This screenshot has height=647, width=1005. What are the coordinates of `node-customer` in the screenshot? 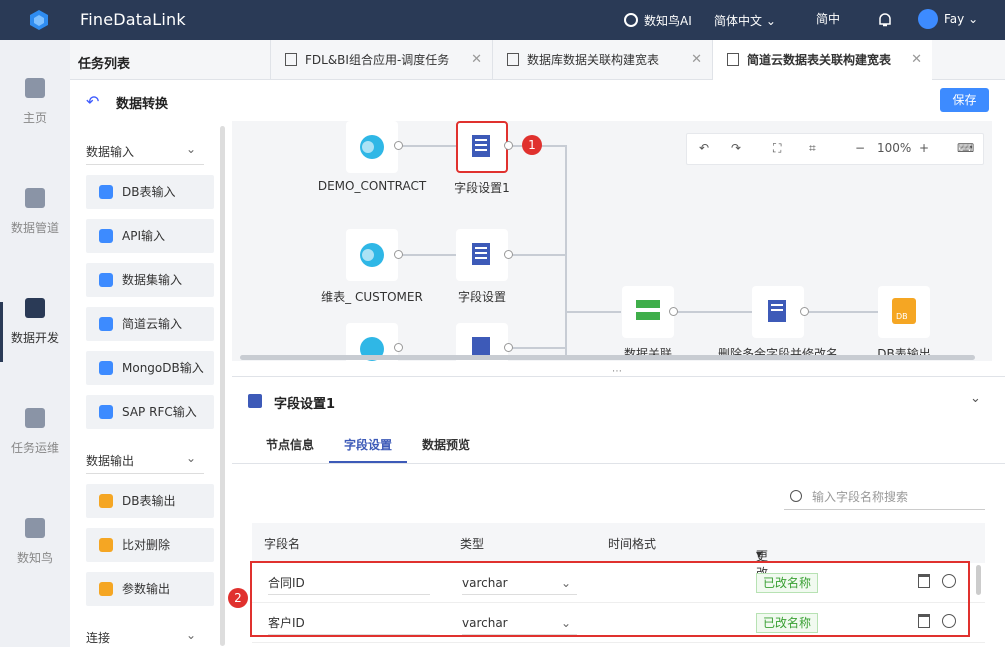 It's located at (372, 255).